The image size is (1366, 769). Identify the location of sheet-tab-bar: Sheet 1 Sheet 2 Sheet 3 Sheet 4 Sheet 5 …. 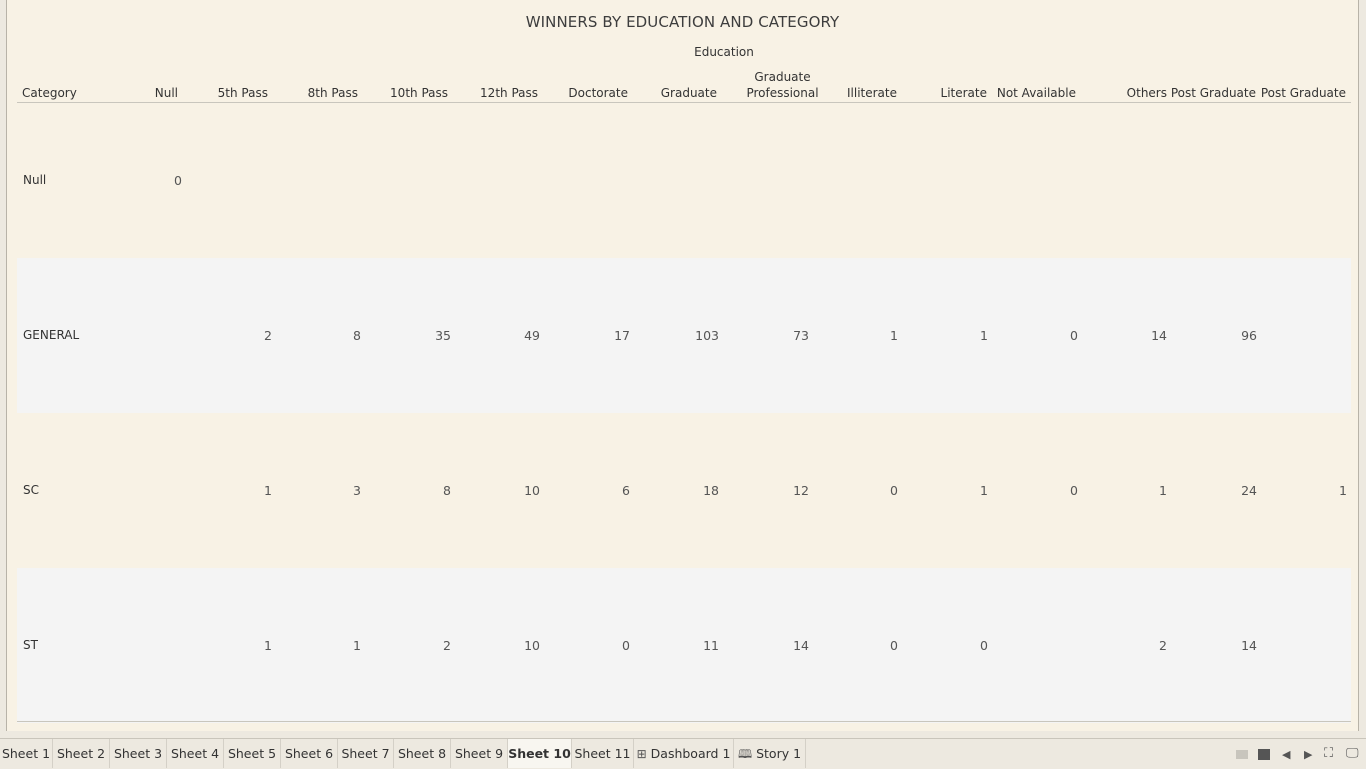
(683, 753).